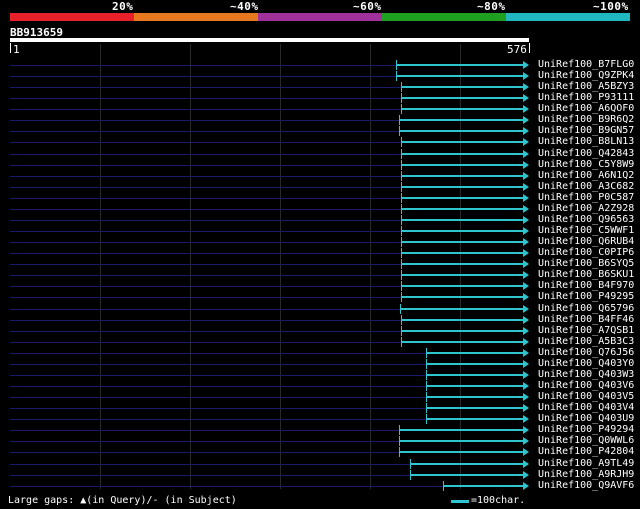  Describe the element at coordinates (586, 130) in the screenshot. I see `hit-label-link: UniRef100_B9GN57` at that location.